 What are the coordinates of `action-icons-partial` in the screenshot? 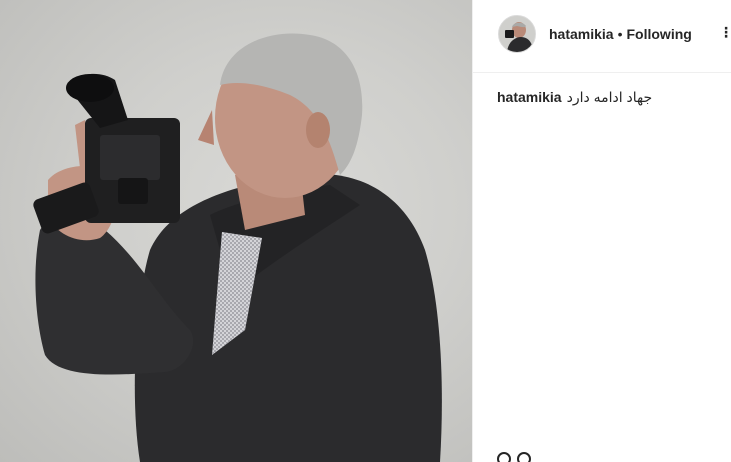 It's located at (521, 457).